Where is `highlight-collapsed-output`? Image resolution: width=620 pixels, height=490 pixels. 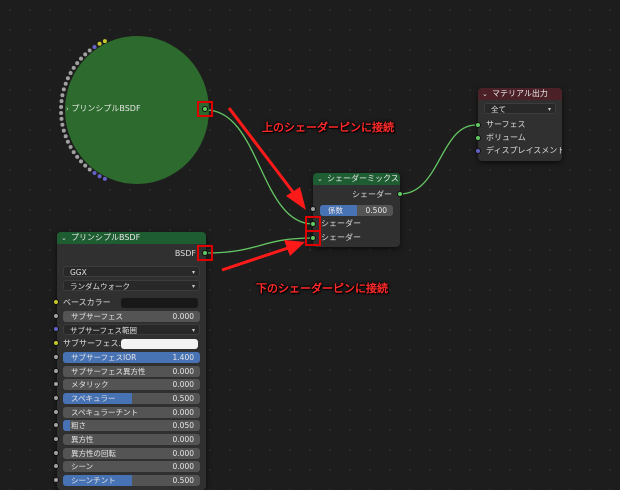
highlight-collapsed-output is located at coordinates (205, 109).